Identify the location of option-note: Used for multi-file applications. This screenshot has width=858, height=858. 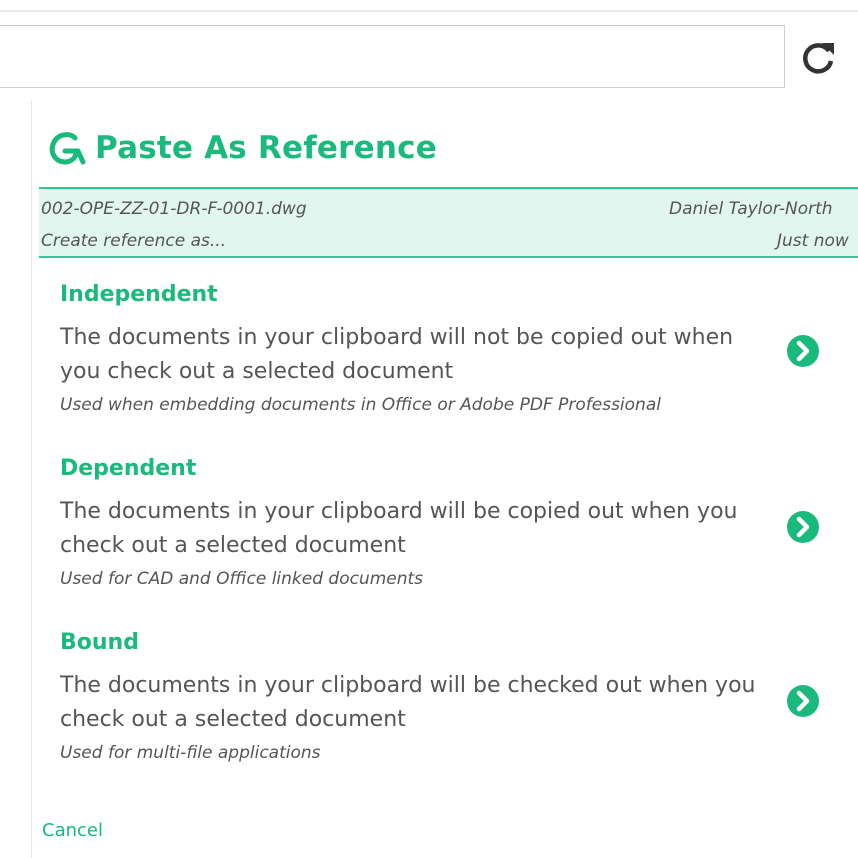
(190, 753).